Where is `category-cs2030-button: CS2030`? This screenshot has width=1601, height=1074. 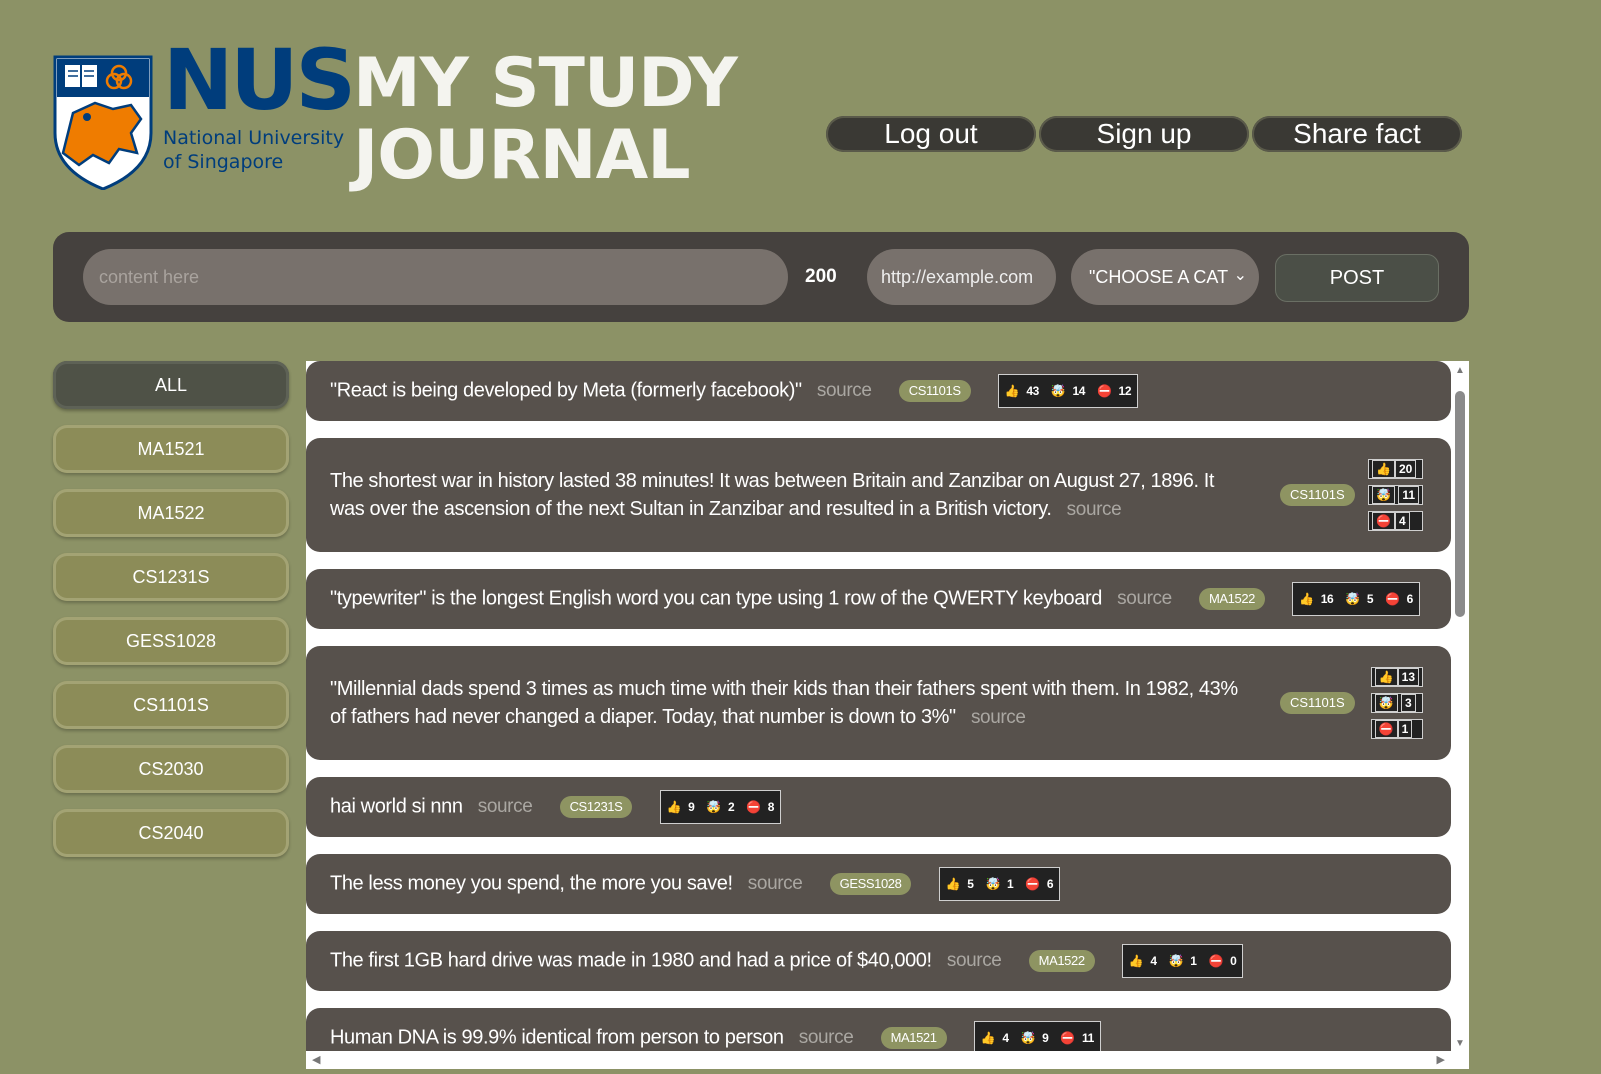 category-cs2030-button: CS2030 is located at coordinates (171, 769).